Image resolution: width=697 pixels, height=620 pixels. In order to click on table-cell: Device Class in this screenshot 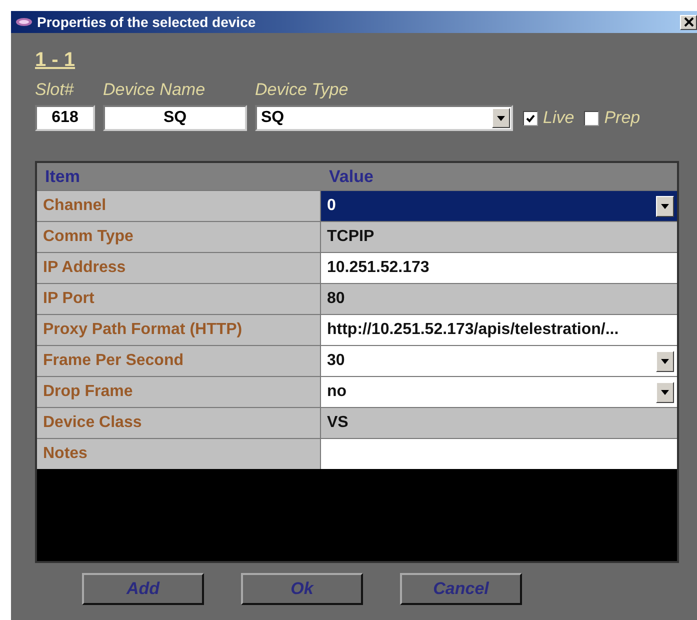, I will do `click(179, 423)`.